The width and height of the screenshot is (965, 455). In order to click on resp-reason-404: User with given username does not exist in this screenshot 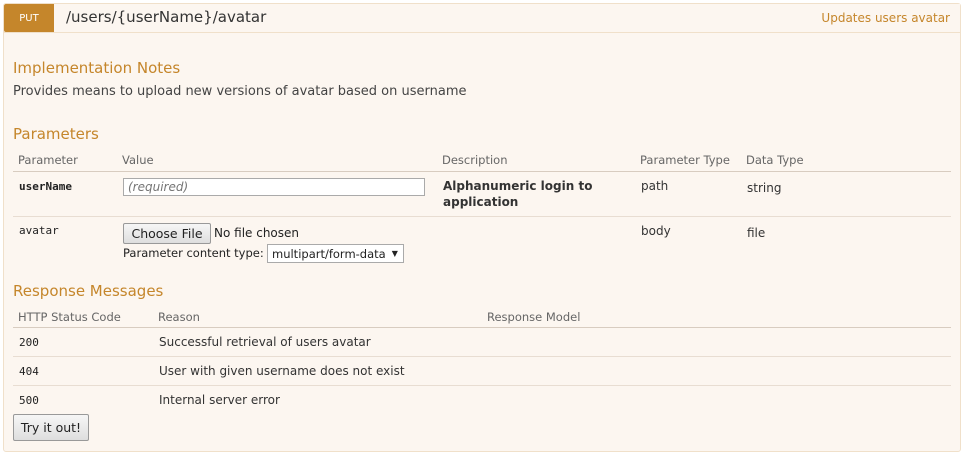, I will do `click(282, 371)`.